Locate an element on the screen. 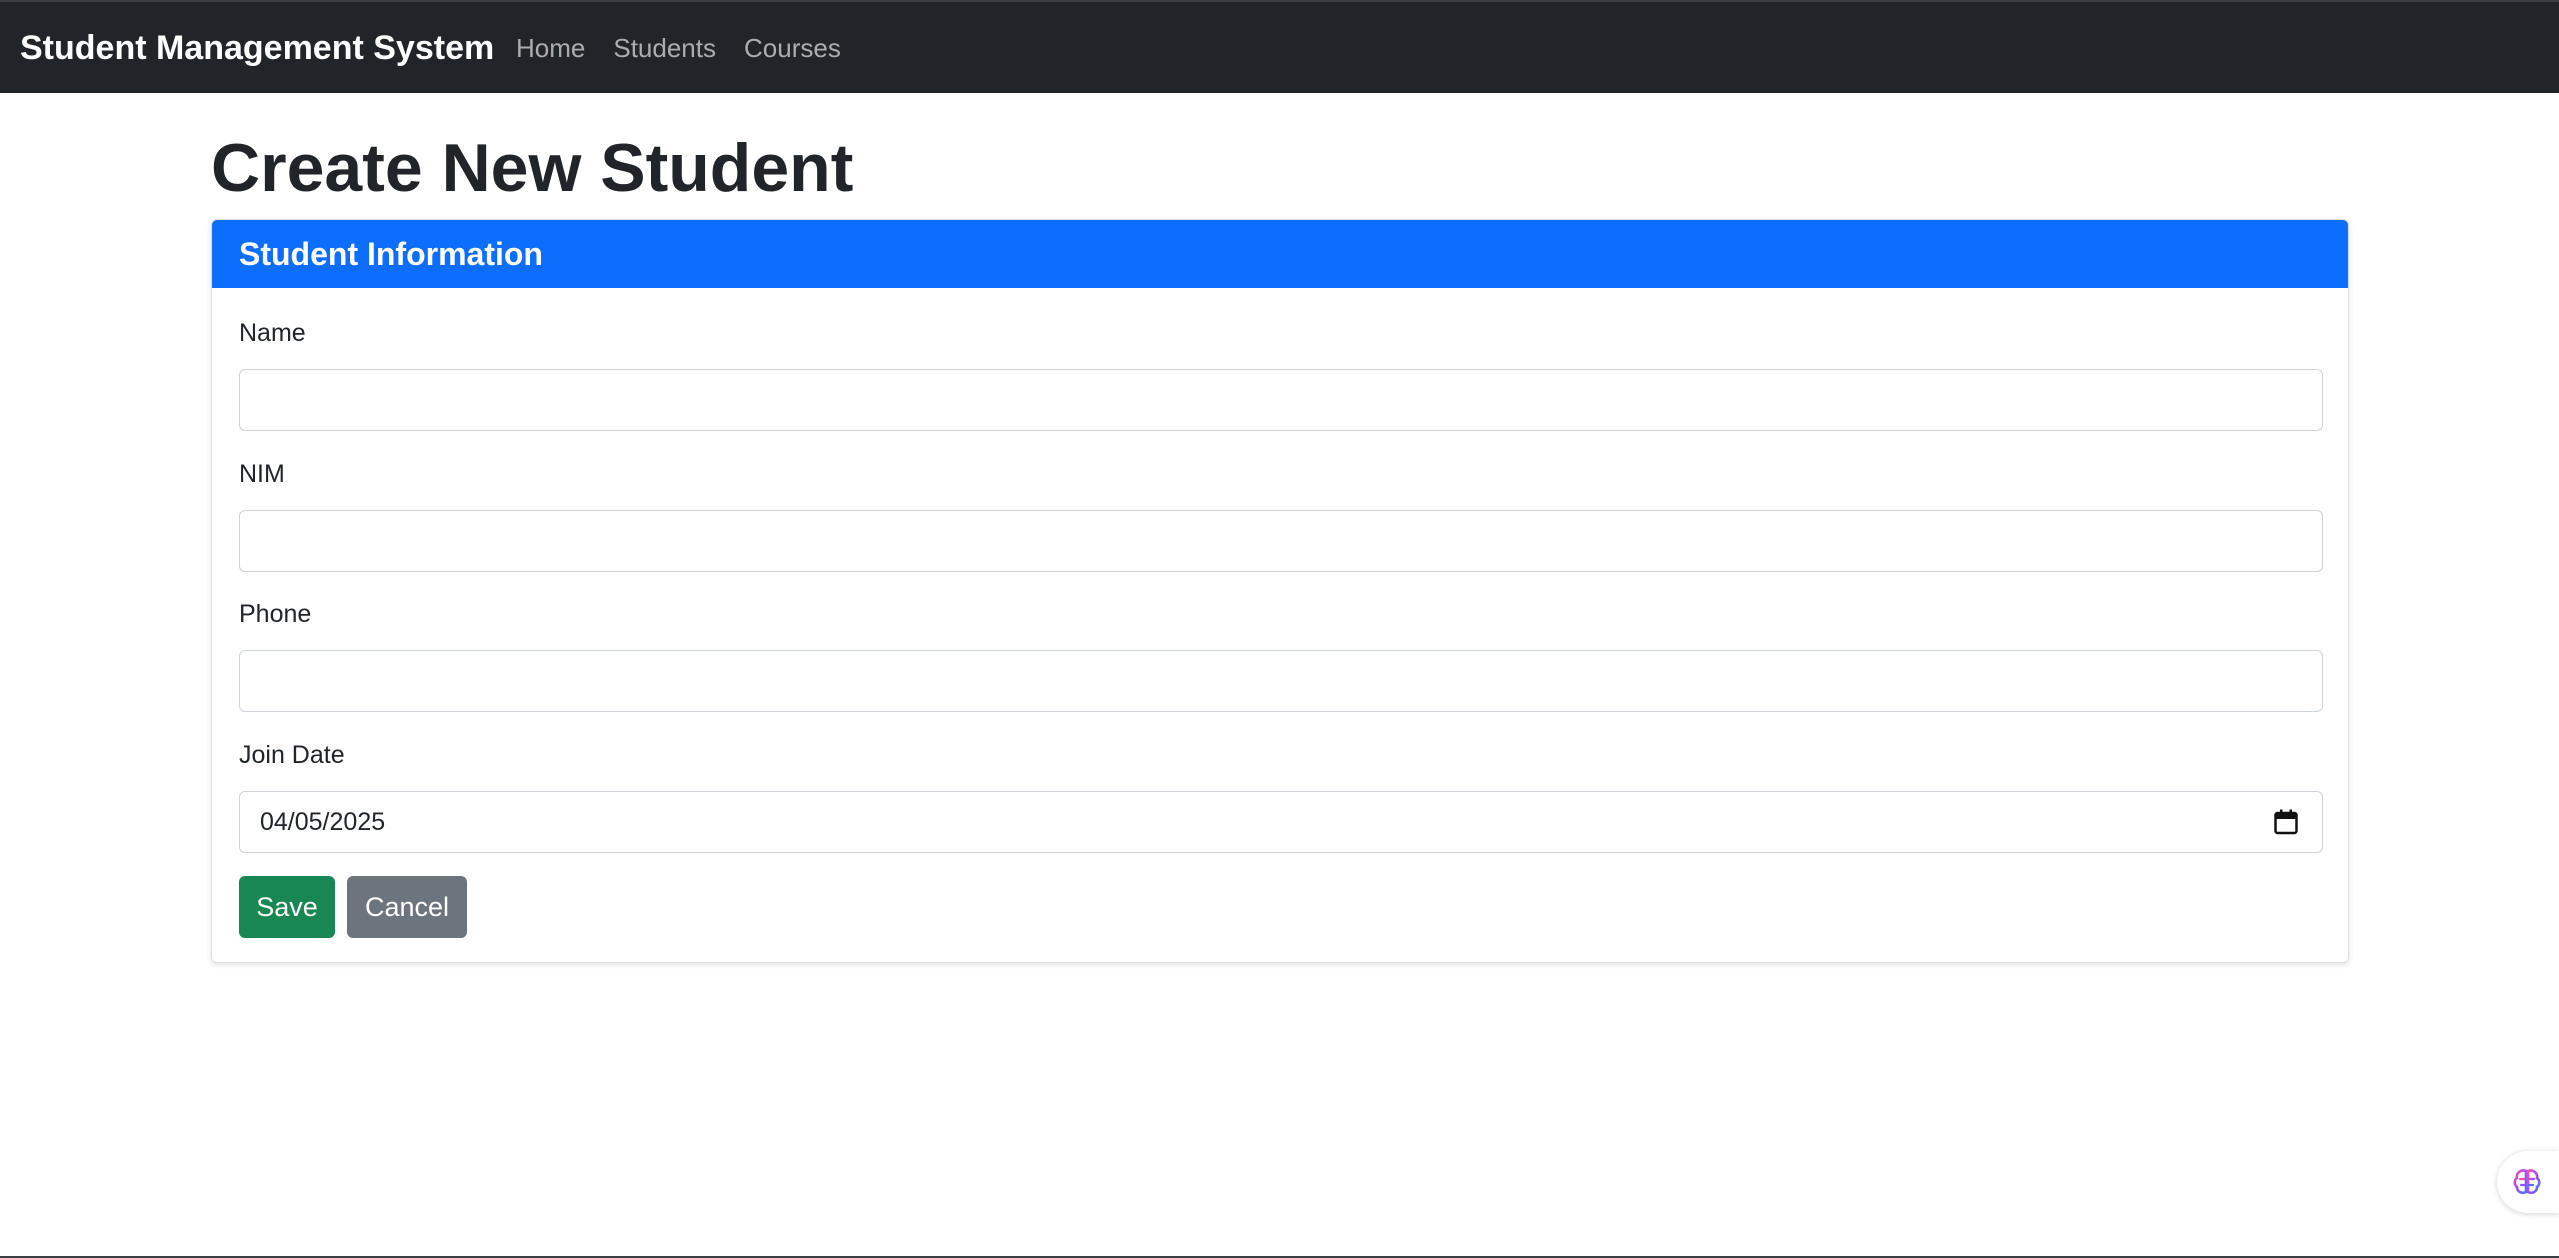 This screenshot has width=2559, height=1258. phone-form-group: Phone is located at coordinates (1281, 655).